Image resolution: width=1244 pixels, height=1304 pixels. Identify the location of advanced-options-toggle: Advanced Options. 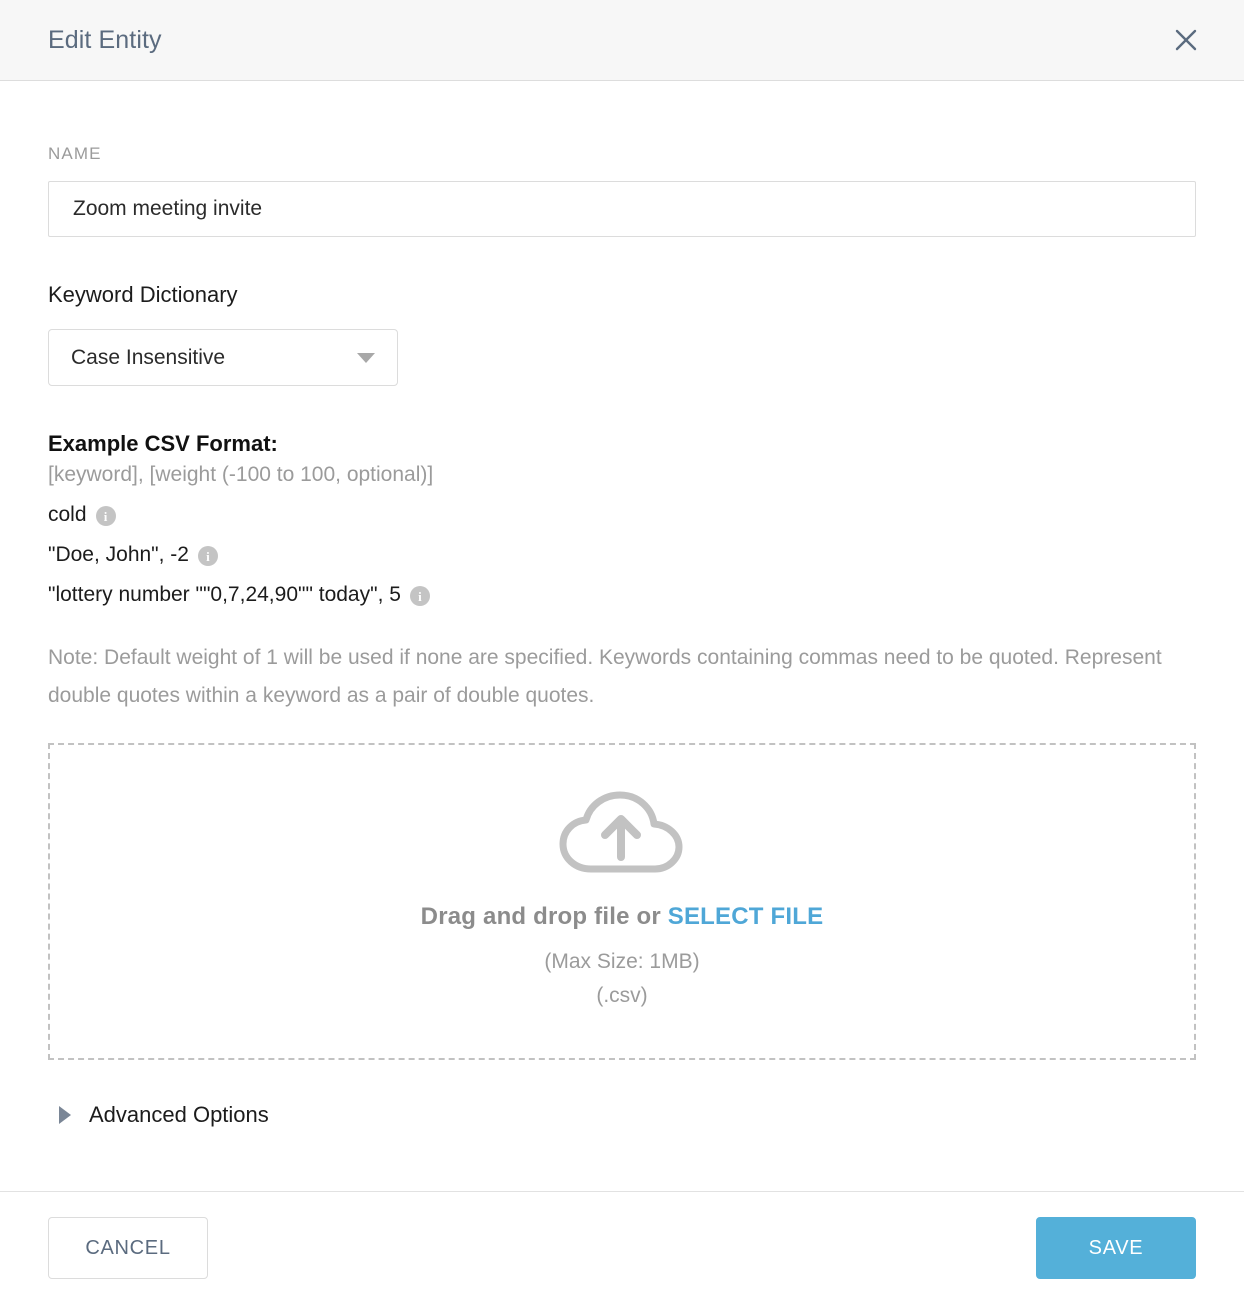
(193, 1115).